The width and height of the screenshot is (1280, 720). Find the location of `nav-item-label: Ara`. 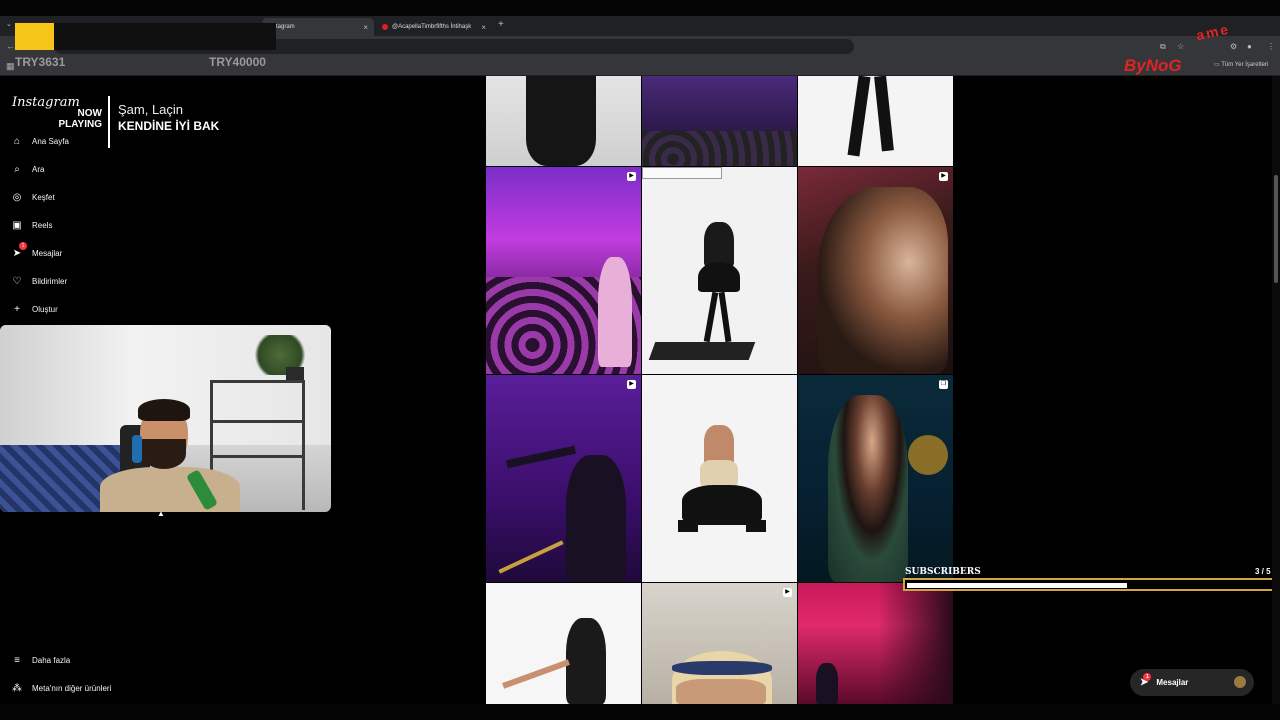

nav-item-label: Ara is located at coordinates (38, 169).